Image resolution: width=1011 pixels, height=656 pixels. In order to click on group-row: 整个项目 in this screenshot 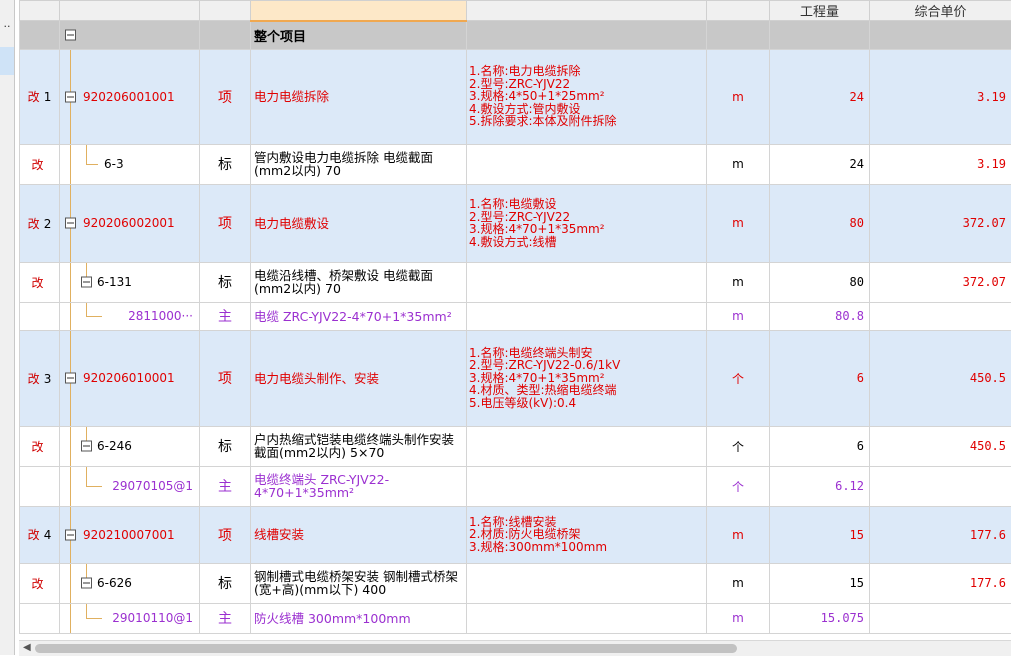, I will do `click(515, 35)`.